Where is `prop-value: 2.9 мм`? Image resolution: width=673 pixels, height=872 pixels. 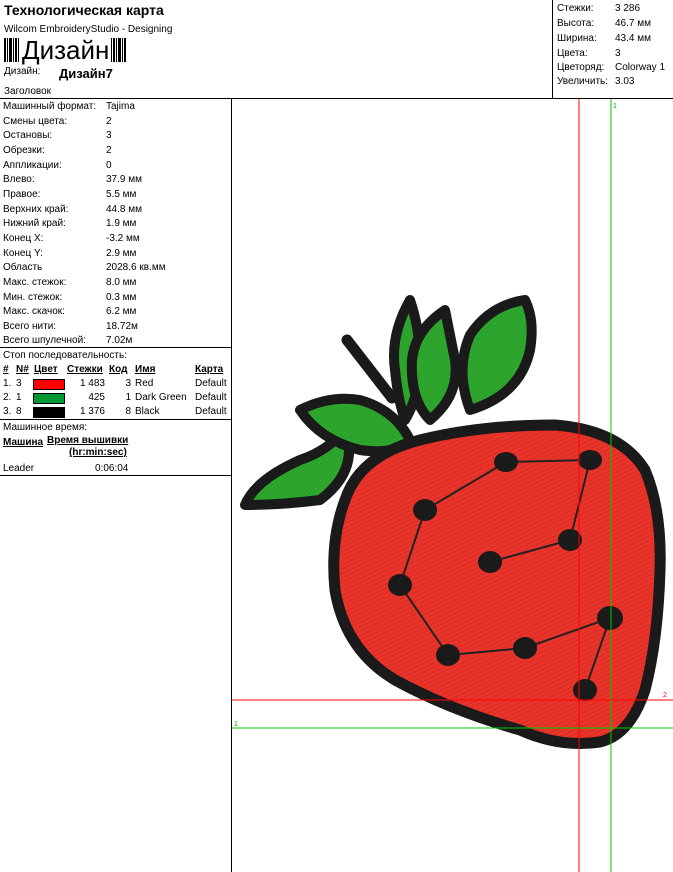
prop-value: 2.9 мм is located at coordinates (121, 253).